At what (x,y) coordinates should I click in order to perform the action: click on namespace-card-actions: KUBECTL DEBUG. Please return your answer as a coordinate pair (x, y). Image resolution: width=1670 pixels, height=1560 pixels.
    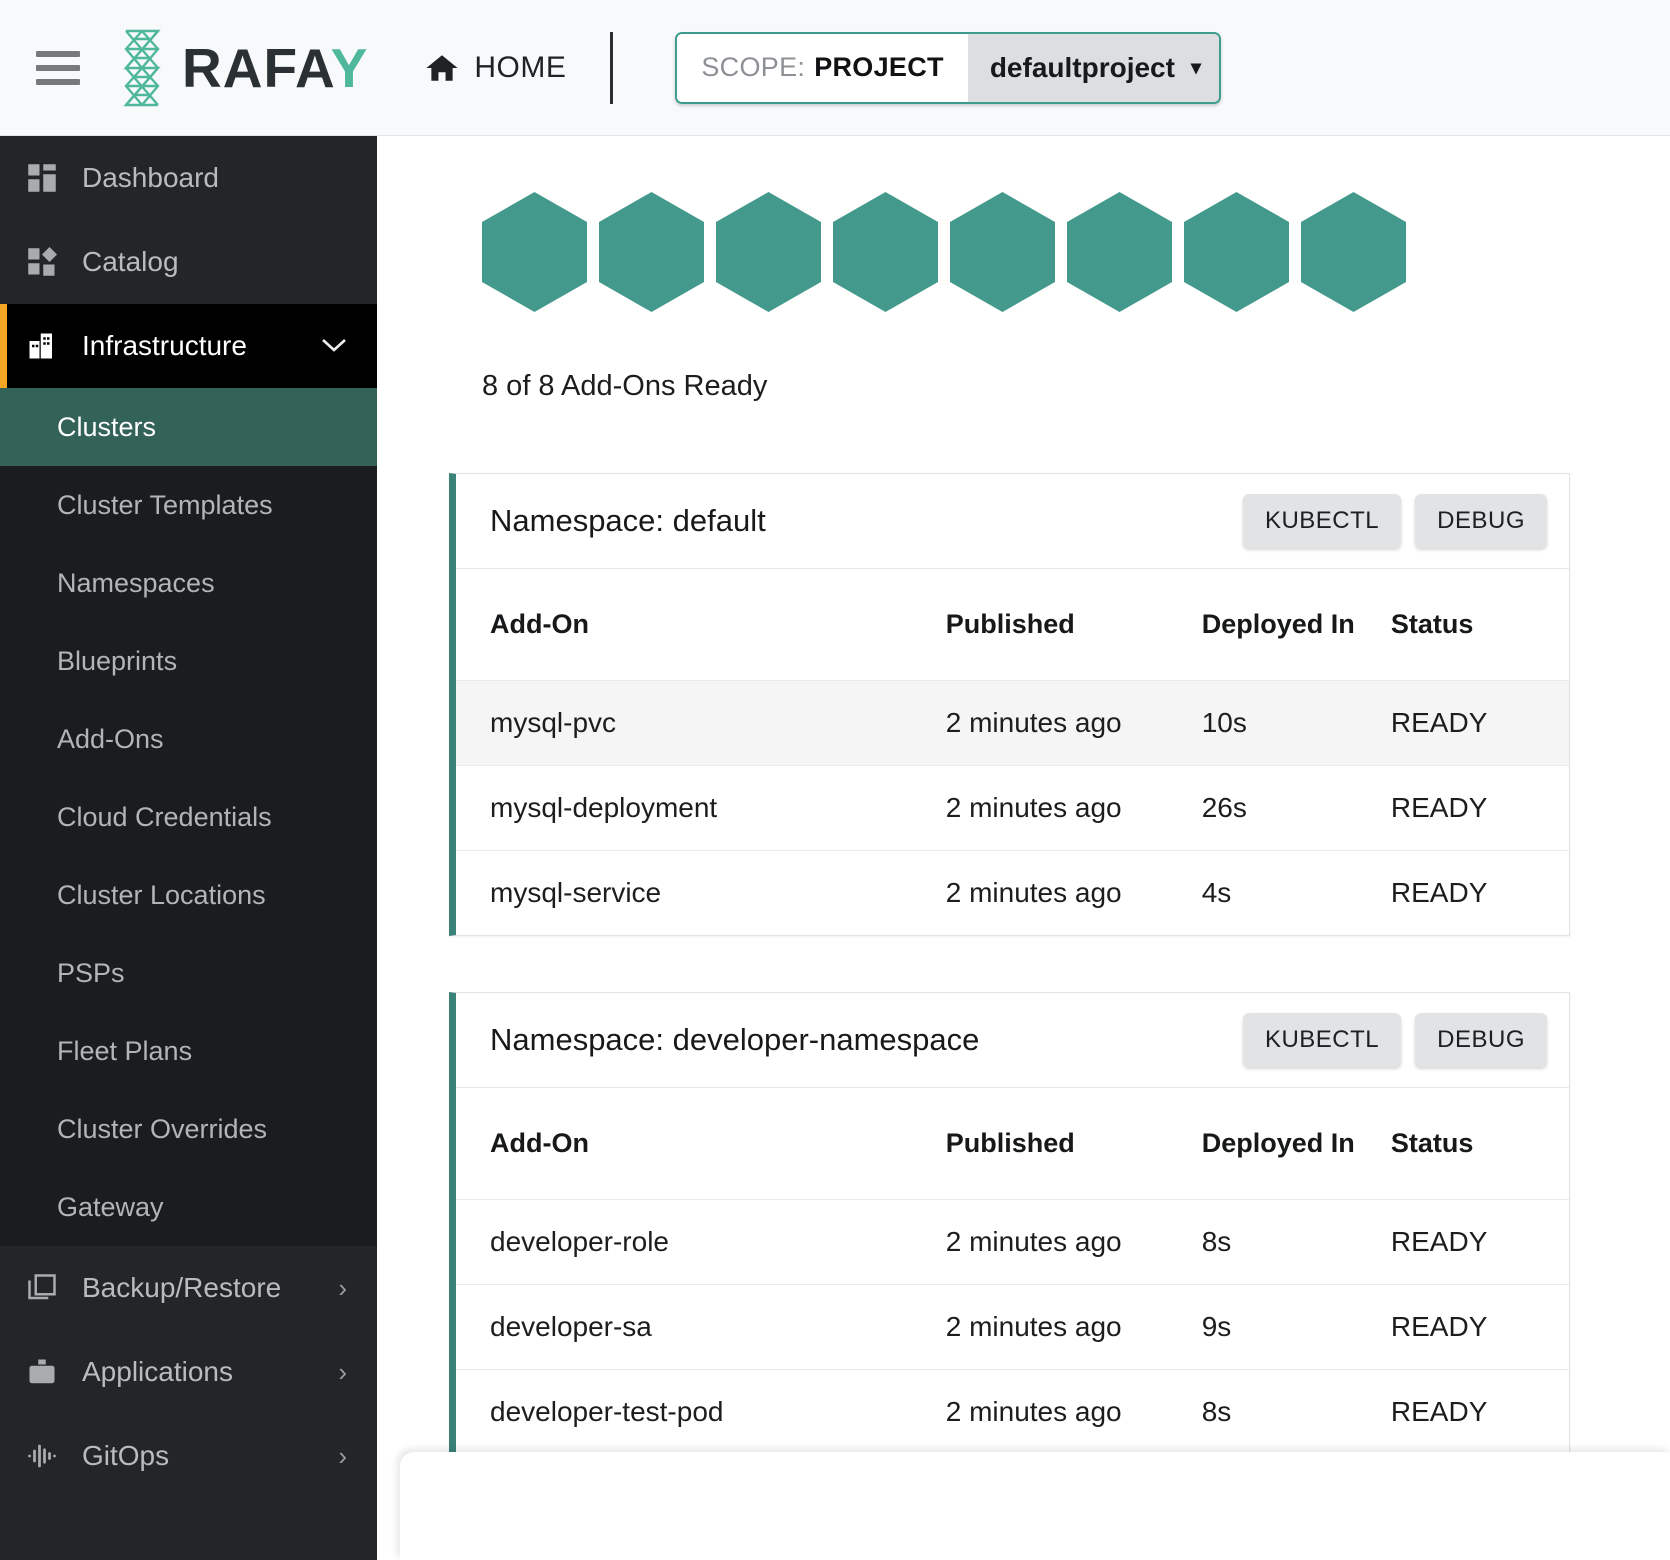
    Looking at the image, I should click on (1394, 1040).